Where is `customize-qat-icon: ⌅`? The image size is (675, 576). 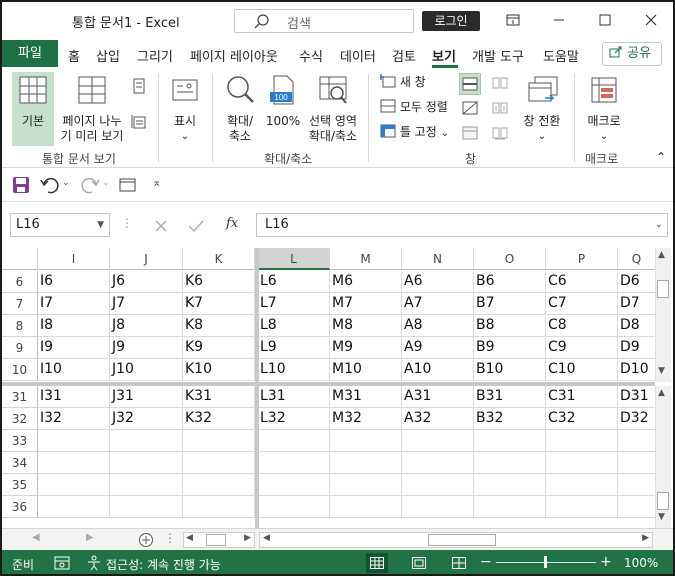 customize-qat-icon: ⌅ is located at coordinates (156, 182).